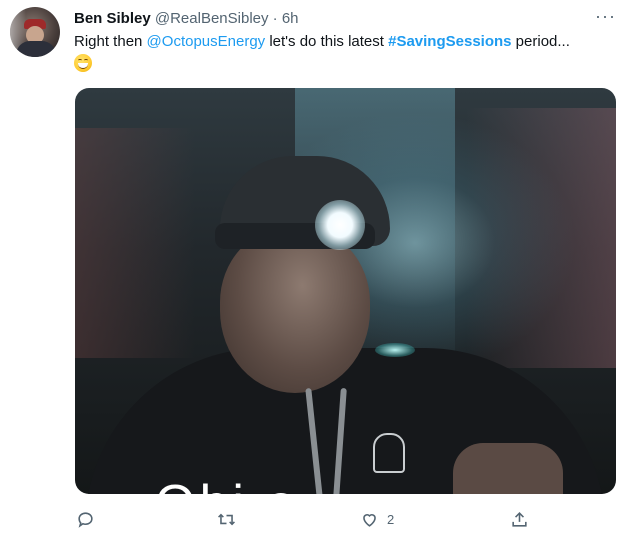  What do you see at coordinates (110, 41) in the screenshot?
I see `tweet-text-part: Right then` at bounding box center [110, 41].